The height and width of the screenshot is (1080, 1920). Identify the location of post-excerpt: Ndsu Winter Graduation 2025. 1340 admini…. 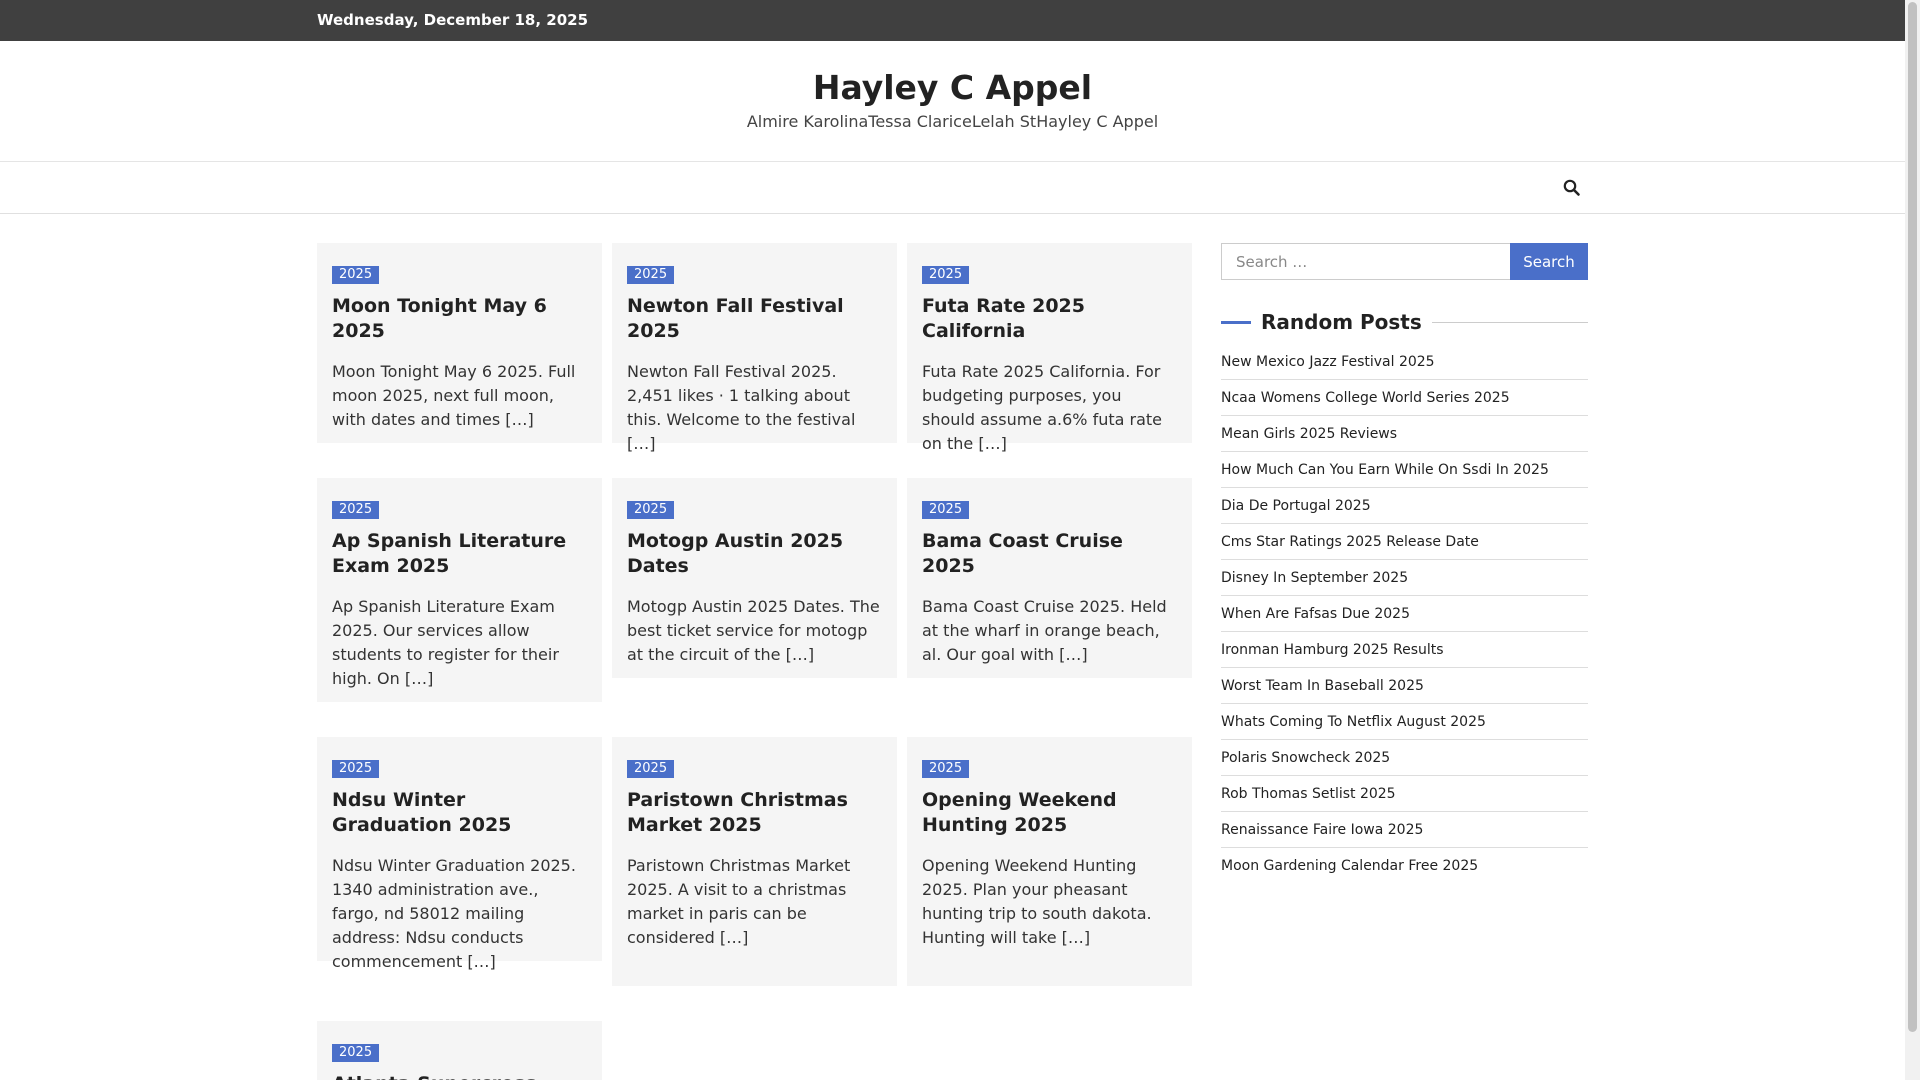
(454, 913).